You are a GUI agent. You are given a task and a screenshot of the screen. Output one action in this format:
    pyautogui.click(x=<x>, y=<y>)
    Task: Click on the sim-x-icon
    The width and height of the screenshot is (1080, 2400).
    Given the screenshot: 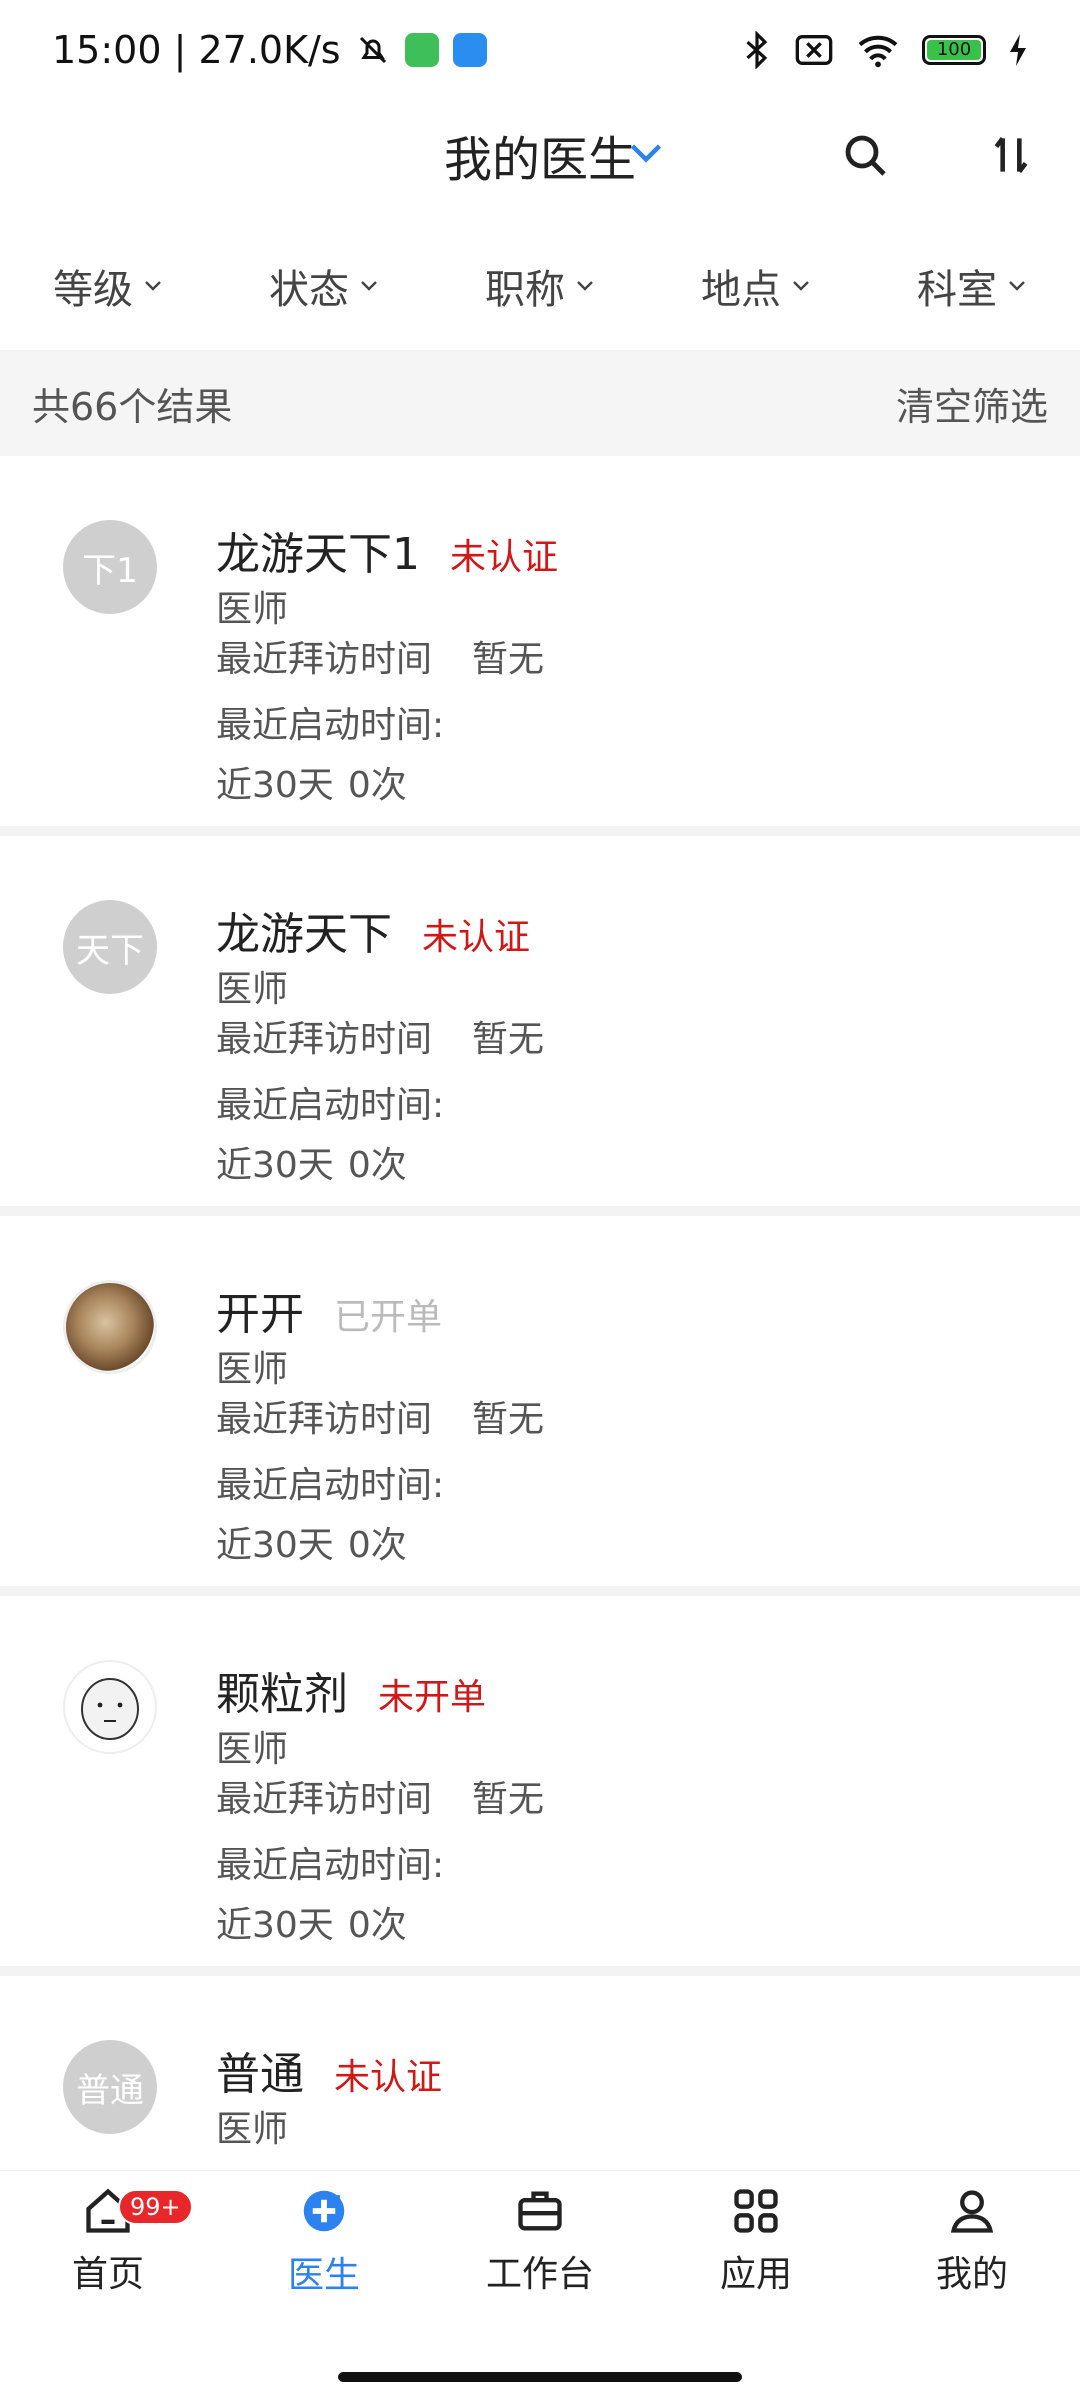 What is the action you would take?
    pyautogui.click(x=814, y=50)
    